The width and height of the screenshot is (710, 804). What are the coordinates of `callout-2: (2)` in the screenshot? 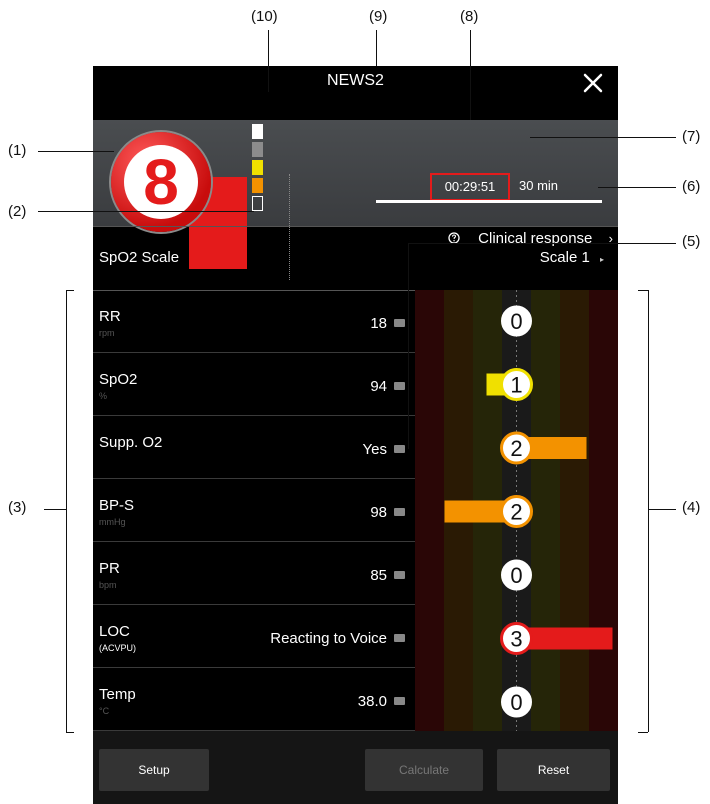 It's located at (17, 211).